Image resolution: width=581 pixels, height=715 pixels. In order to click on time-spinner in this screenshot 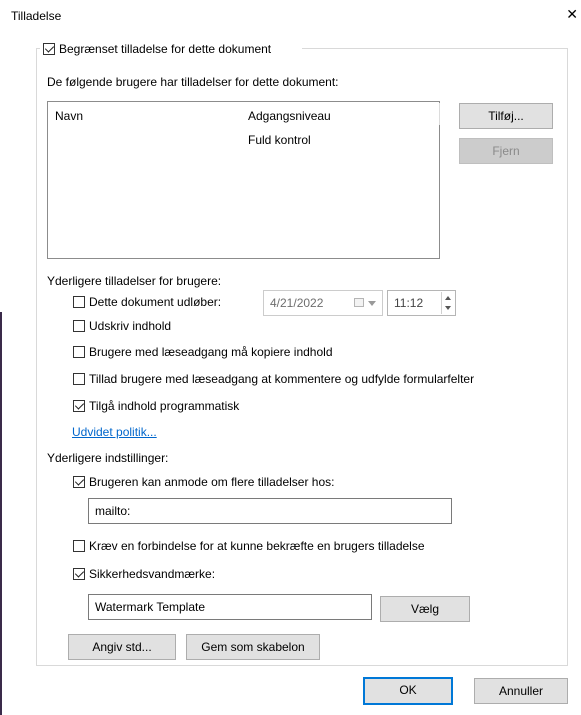, I will do `click(448, 303)`.